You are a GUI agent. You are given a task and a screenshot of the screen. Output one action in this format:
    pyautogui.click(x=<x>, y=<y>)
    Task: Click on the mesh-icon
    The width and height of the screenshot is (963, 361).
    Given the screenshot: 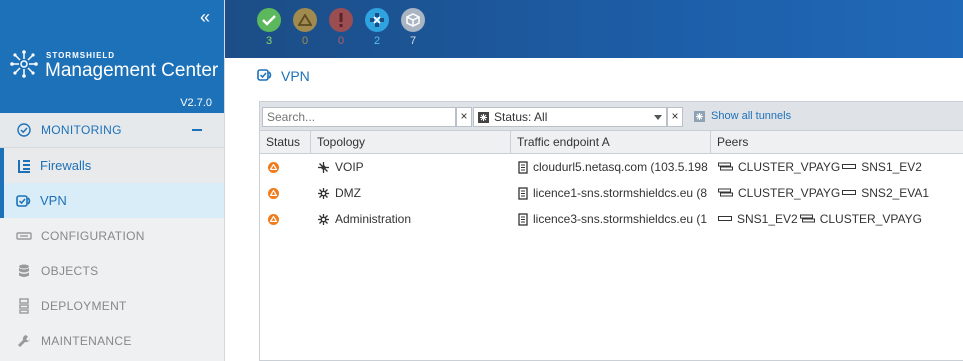 What is the action you would take?
    pyautogui.click(x=323, y=219)
    